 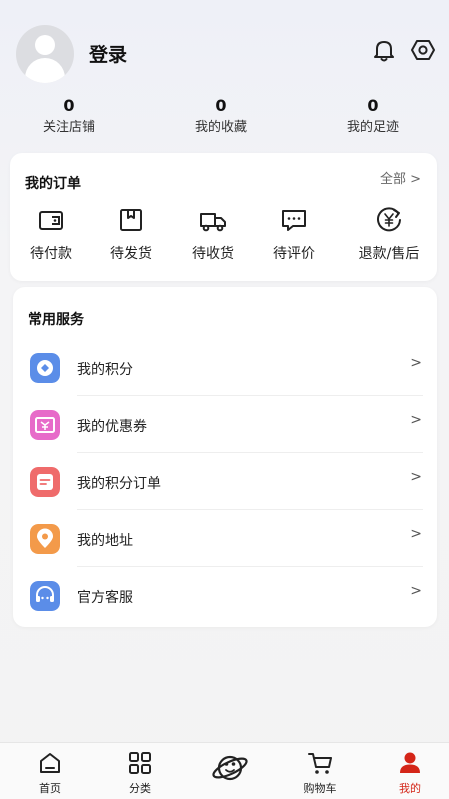 I want to click on coupon-icon, so click(x=45, y=425).